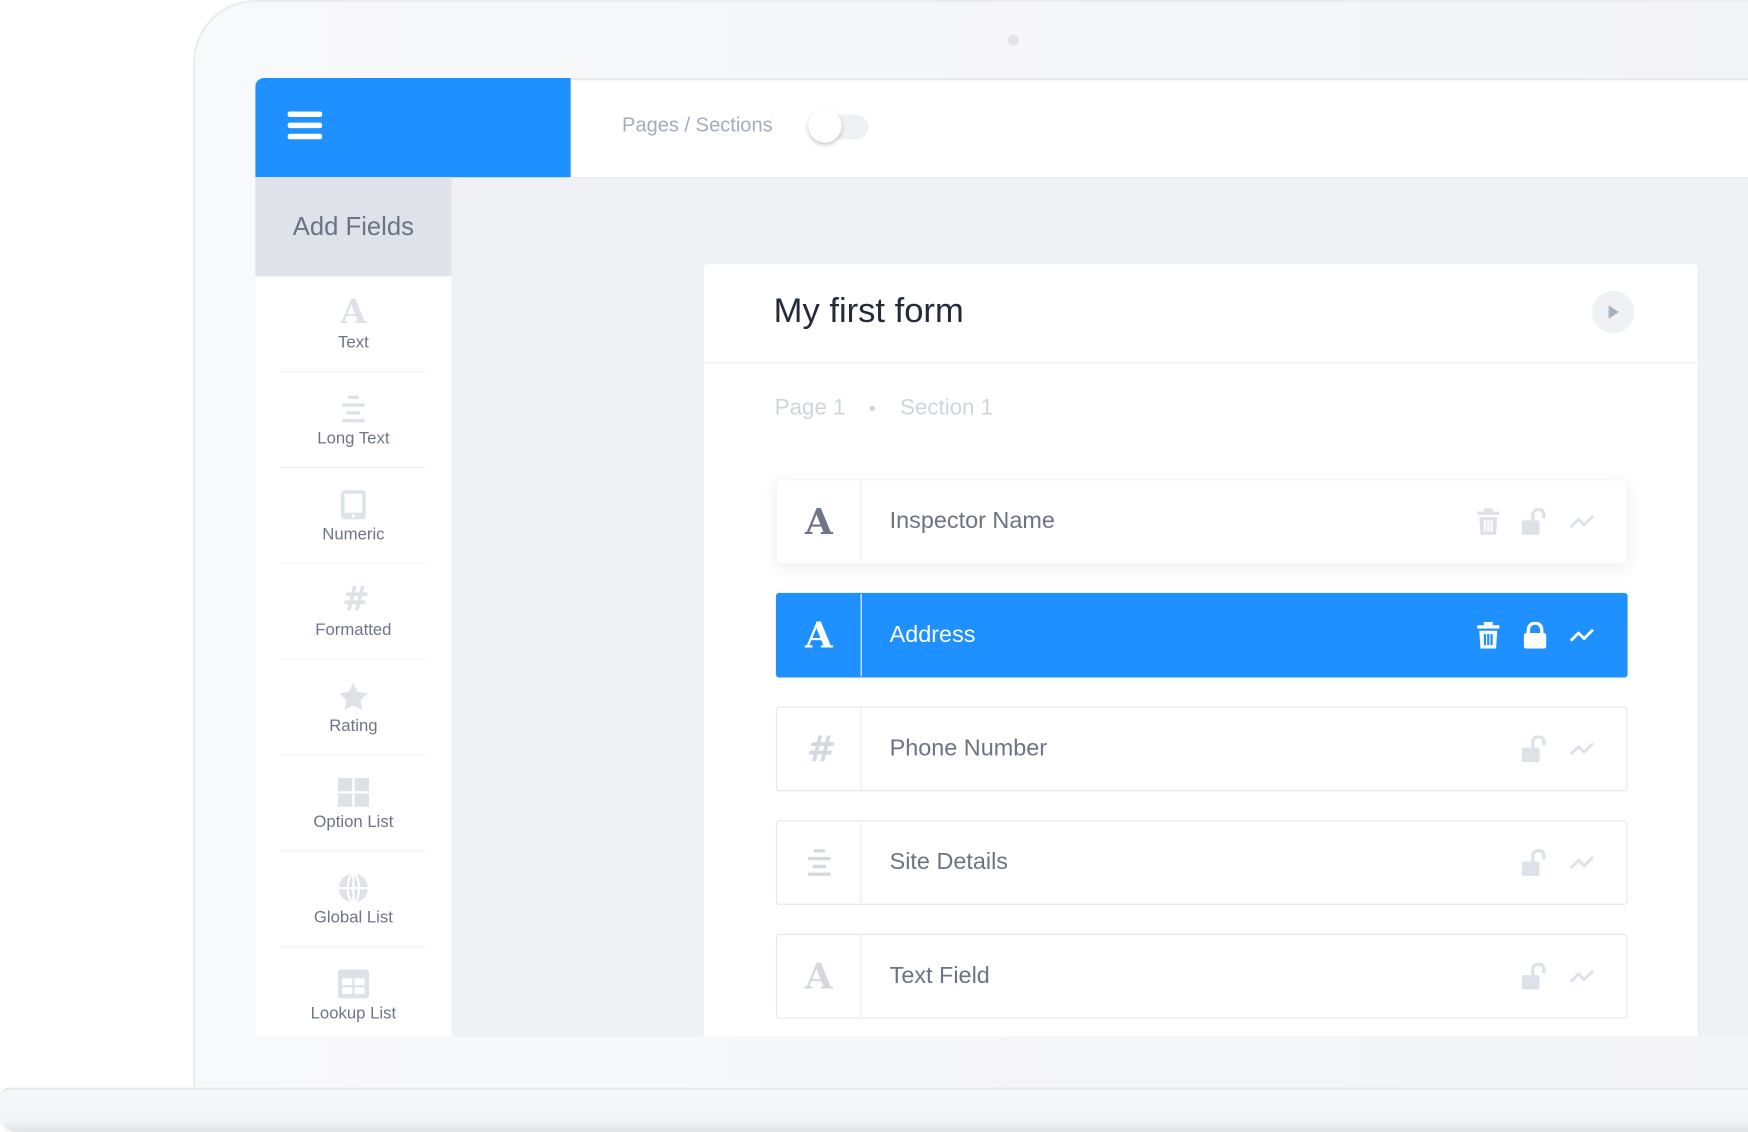  I want to click on lock-icon, so click(1535, 635).